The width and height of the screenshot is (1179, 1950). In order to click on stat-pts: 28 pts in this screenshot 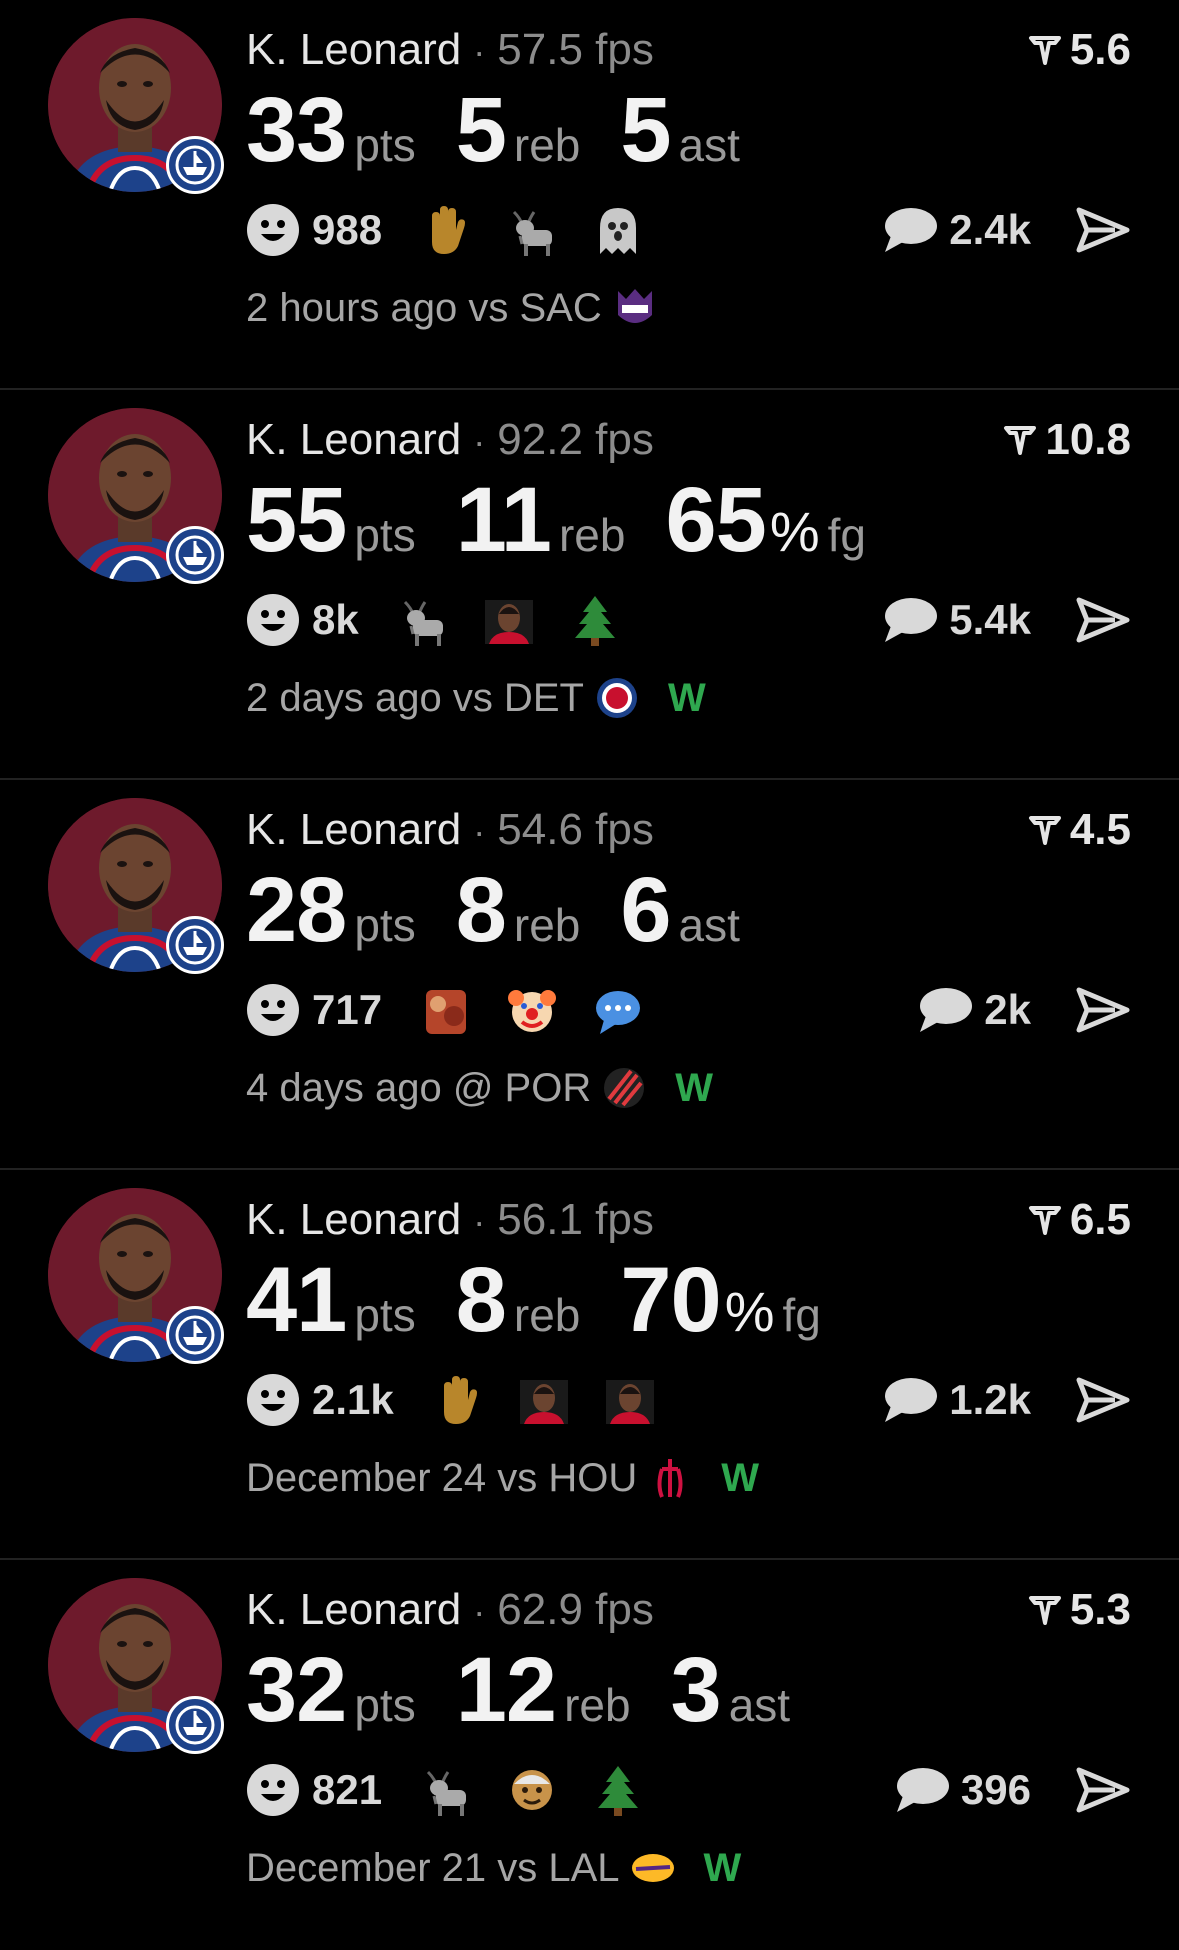, I will do `click(331, 910)`.